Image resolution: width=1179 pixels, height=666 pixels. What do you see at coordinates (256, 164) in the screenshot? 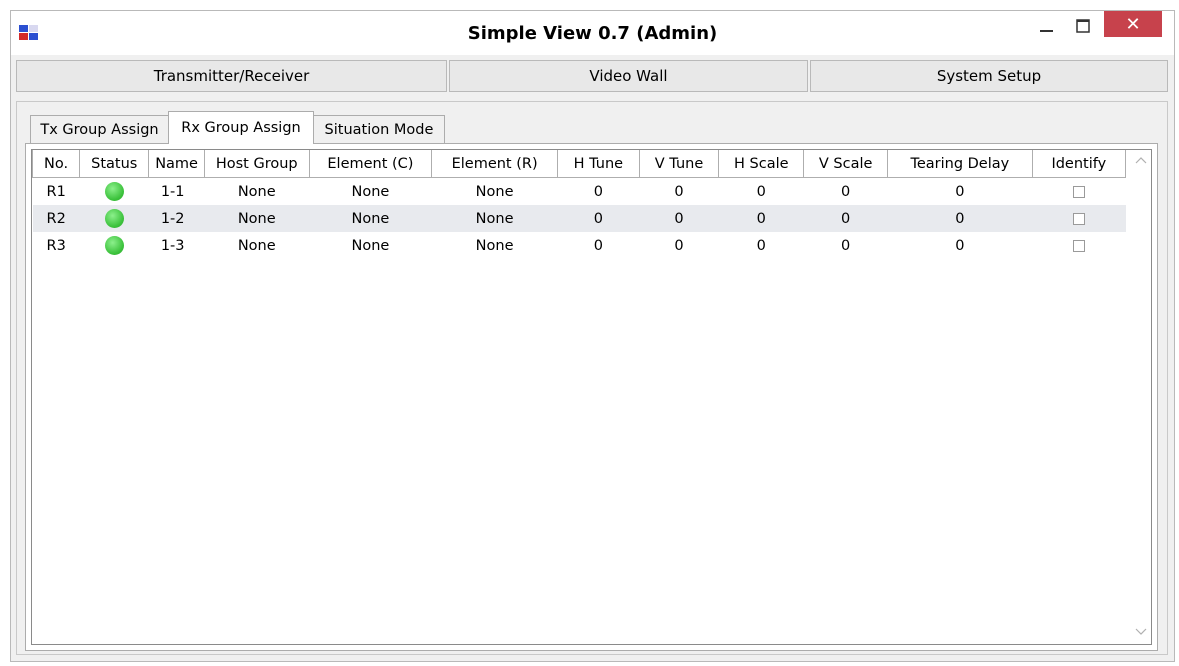
I see `col-header-host-group: Host Group` at bounding box center [256, 164].